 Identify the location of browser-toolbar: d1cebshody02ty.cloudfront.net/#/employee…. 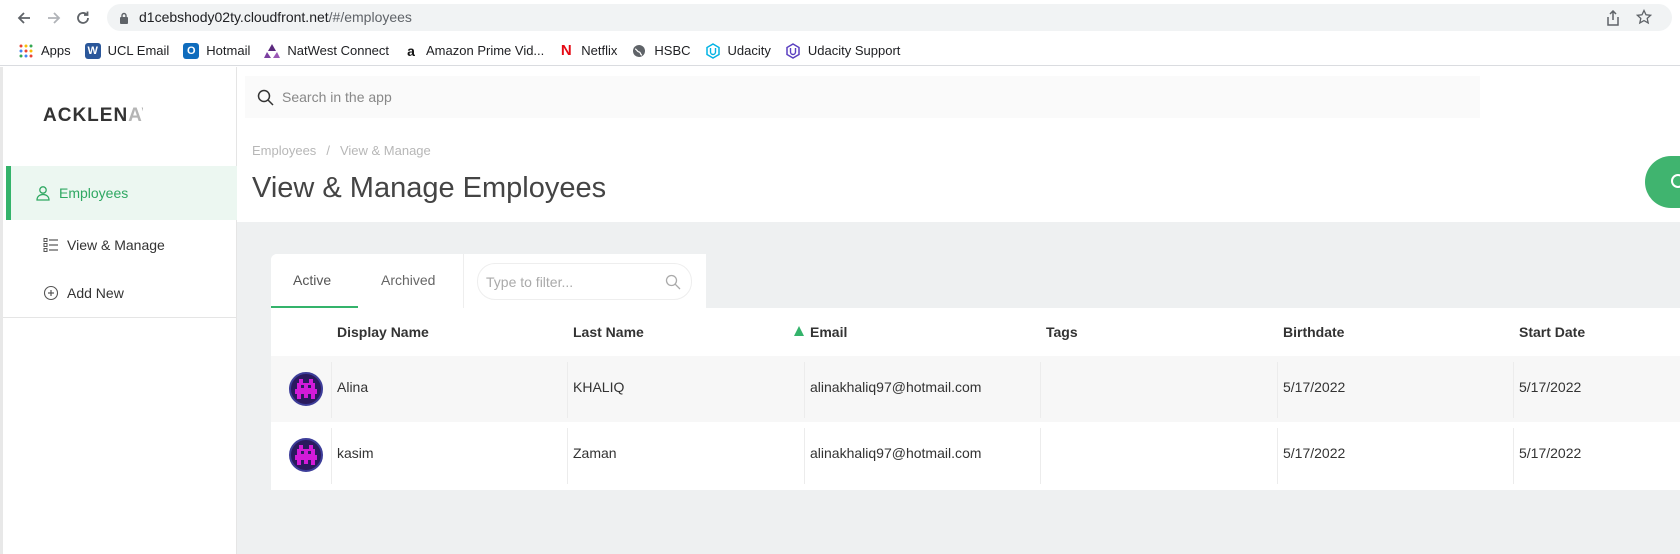
(840, 17).